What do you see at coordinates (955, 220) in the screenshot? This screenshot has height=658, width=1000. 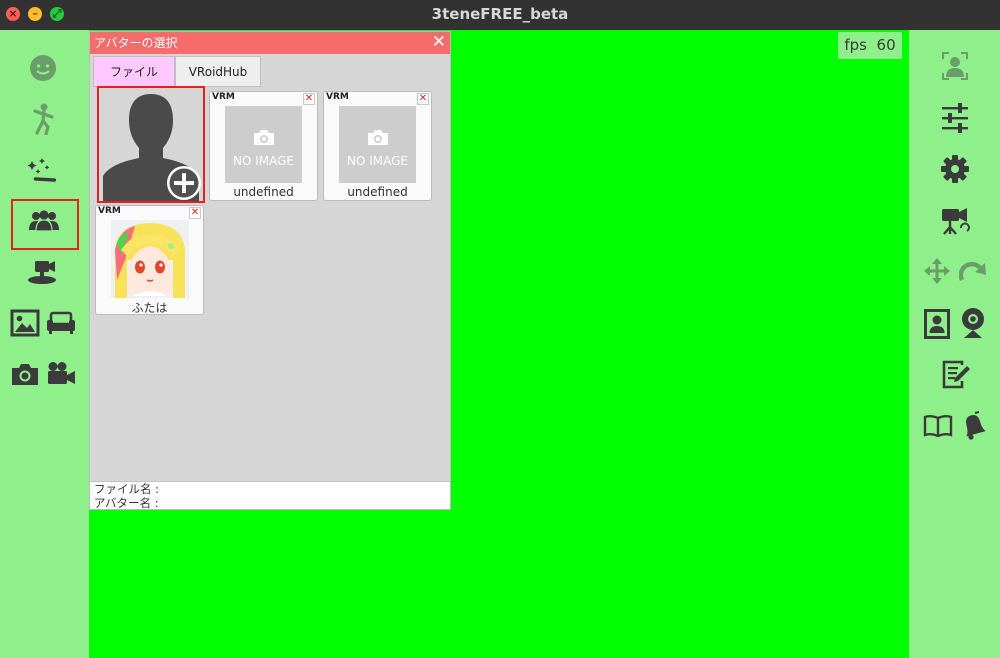 I see `movie-camera-icon` at bounding box center [955, 220].